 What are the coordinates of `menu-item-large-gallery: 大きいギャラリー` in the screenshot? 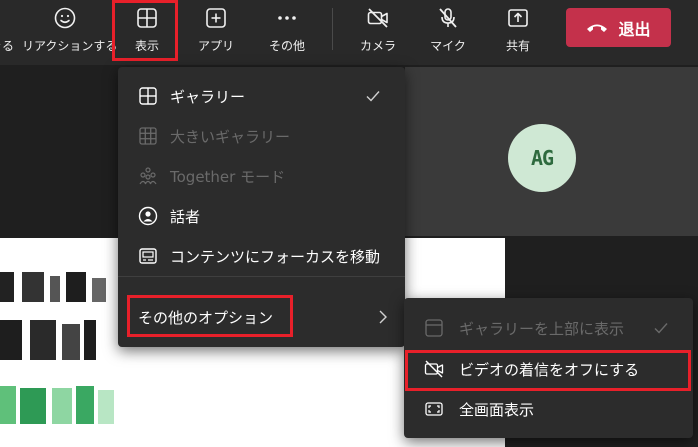 It's located at (261, 136).